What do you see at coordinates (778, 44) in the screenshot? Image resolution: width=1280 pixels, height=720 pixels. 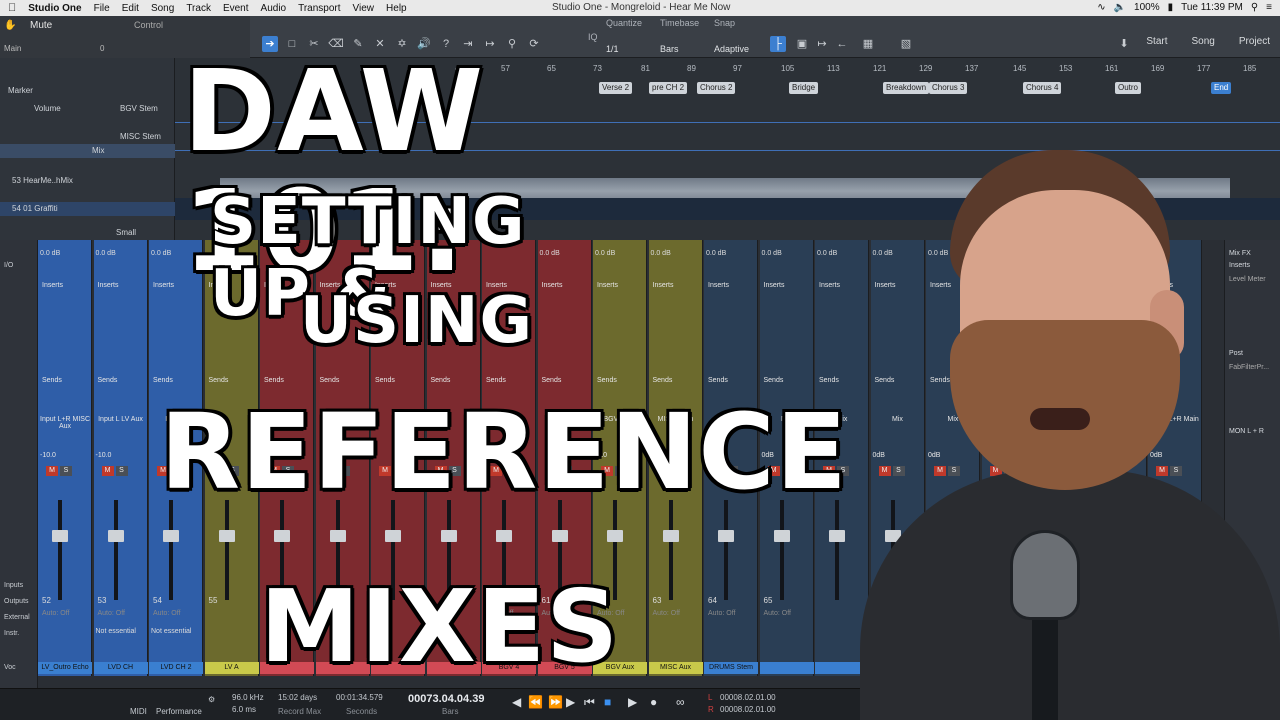 I see `snap-toggle-icon: ├` at bounding box center [778, 44].